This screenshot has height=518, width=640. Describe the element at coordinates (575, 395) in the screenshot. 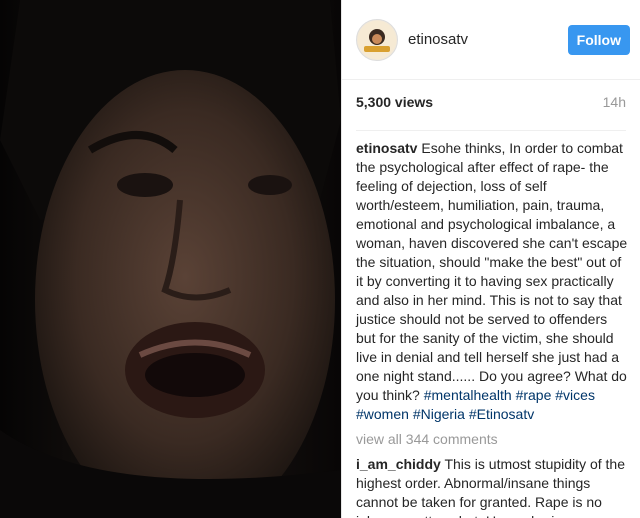

I see `hashtag-vices: #vices` at that location.